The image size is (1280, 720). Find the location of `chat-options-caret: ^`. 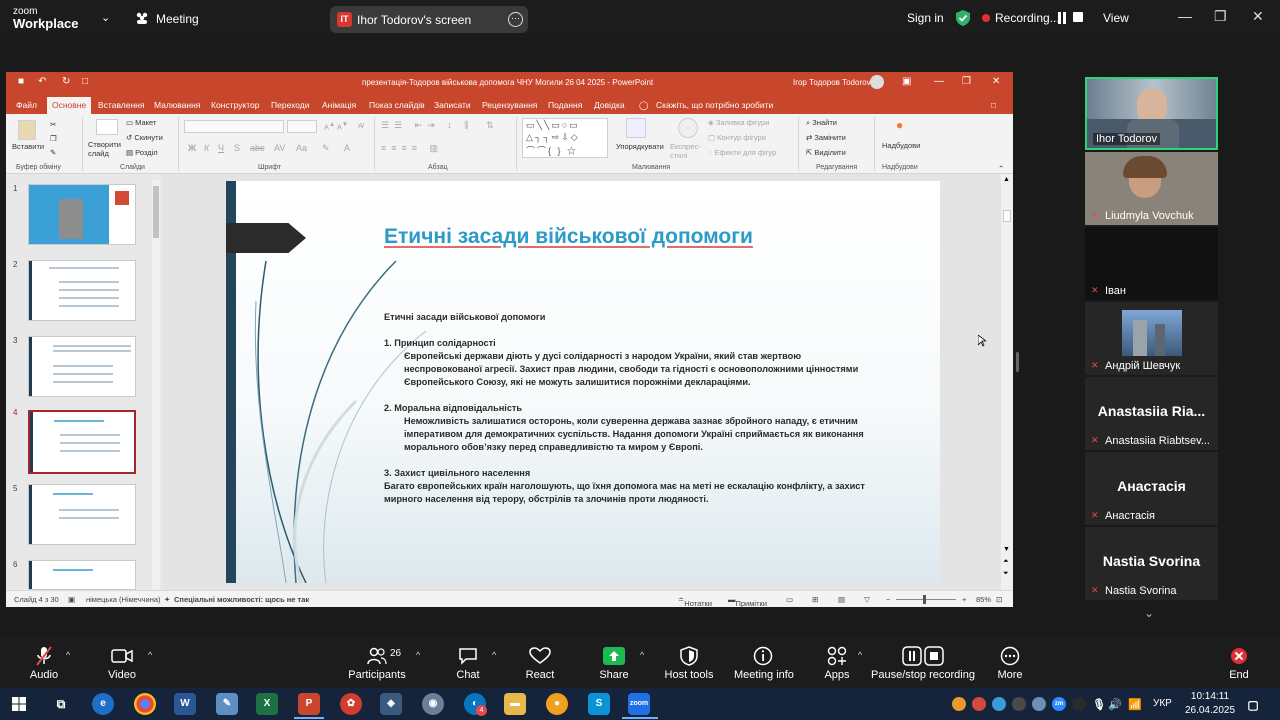

chat-options-caret: ^ is located at coordinates (494, 655).